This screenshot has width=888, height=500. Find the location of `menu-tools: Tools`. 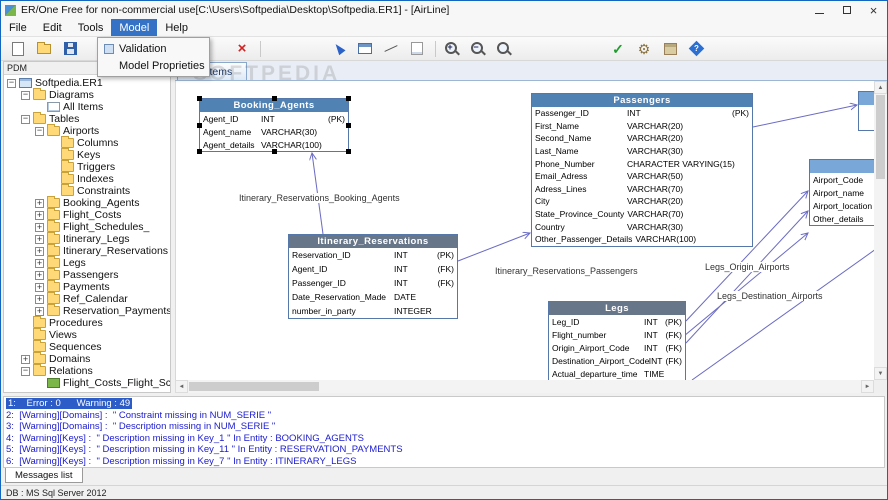

menu-tools: Tools is located at coordinates (91, 27).